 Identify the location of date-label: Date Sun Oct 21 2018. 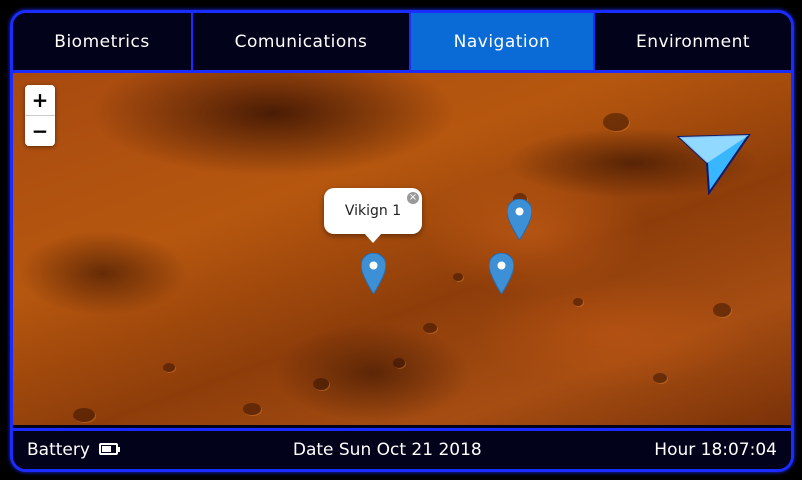
(387, 450).